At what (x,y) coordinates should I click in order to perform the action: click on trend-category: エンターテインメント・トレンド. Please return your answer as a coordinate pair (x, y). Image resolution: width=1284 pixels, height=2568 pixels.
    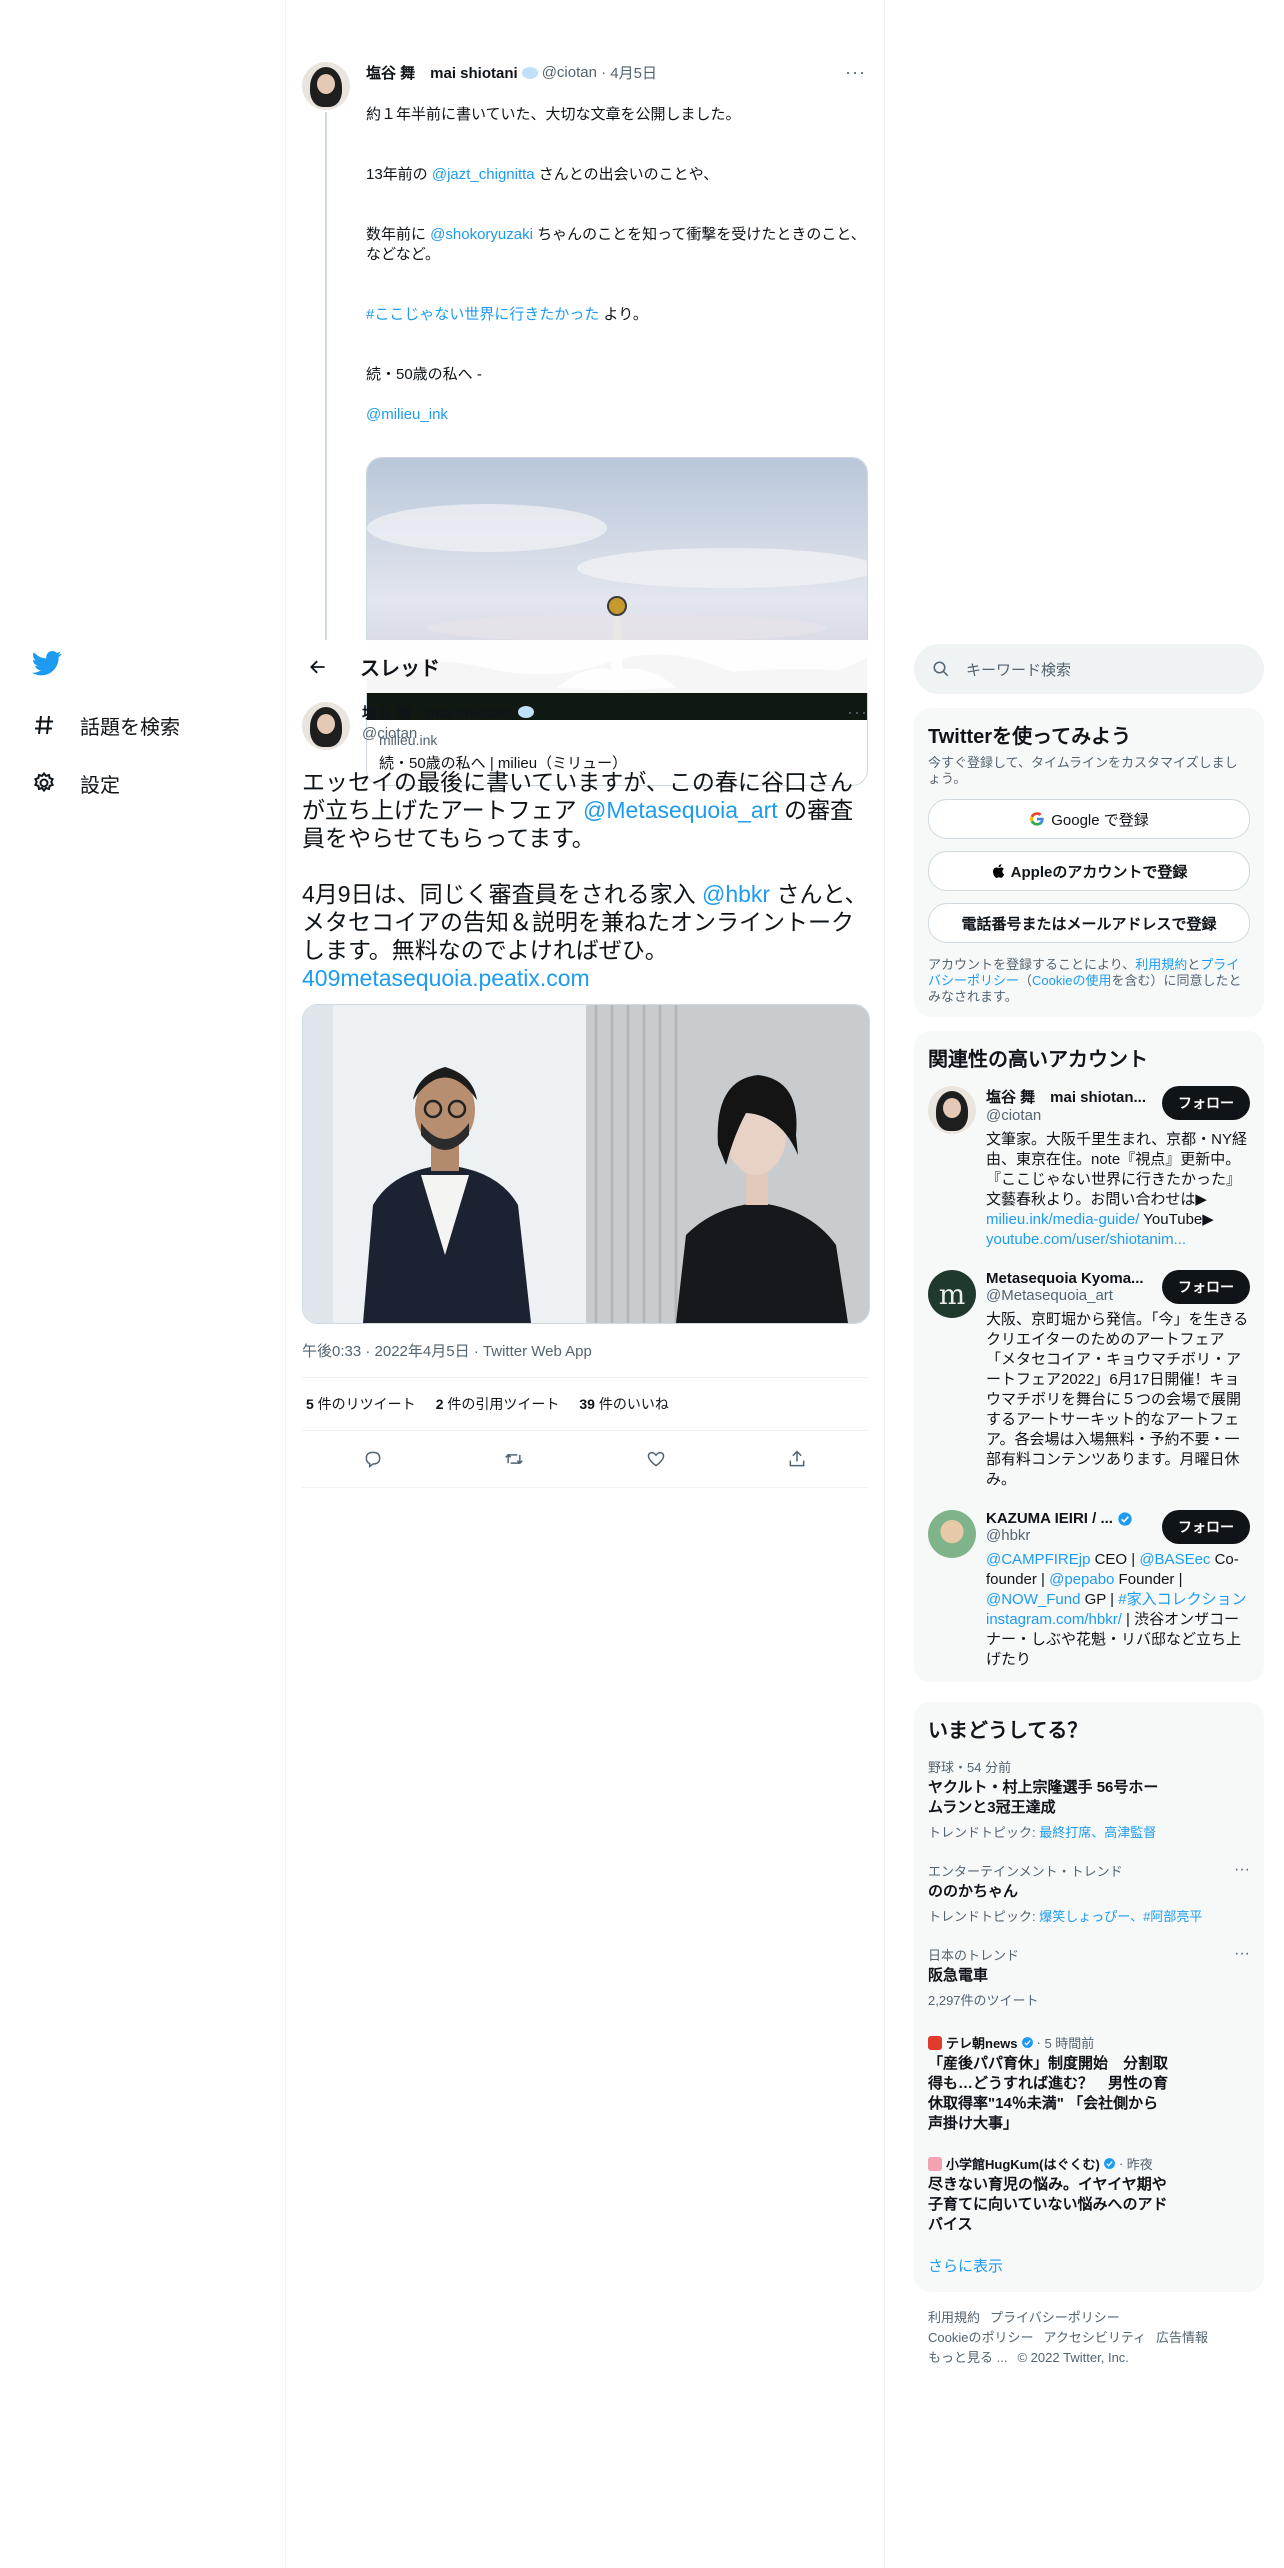
    Looking at the image, I should click on (1025, 1871).